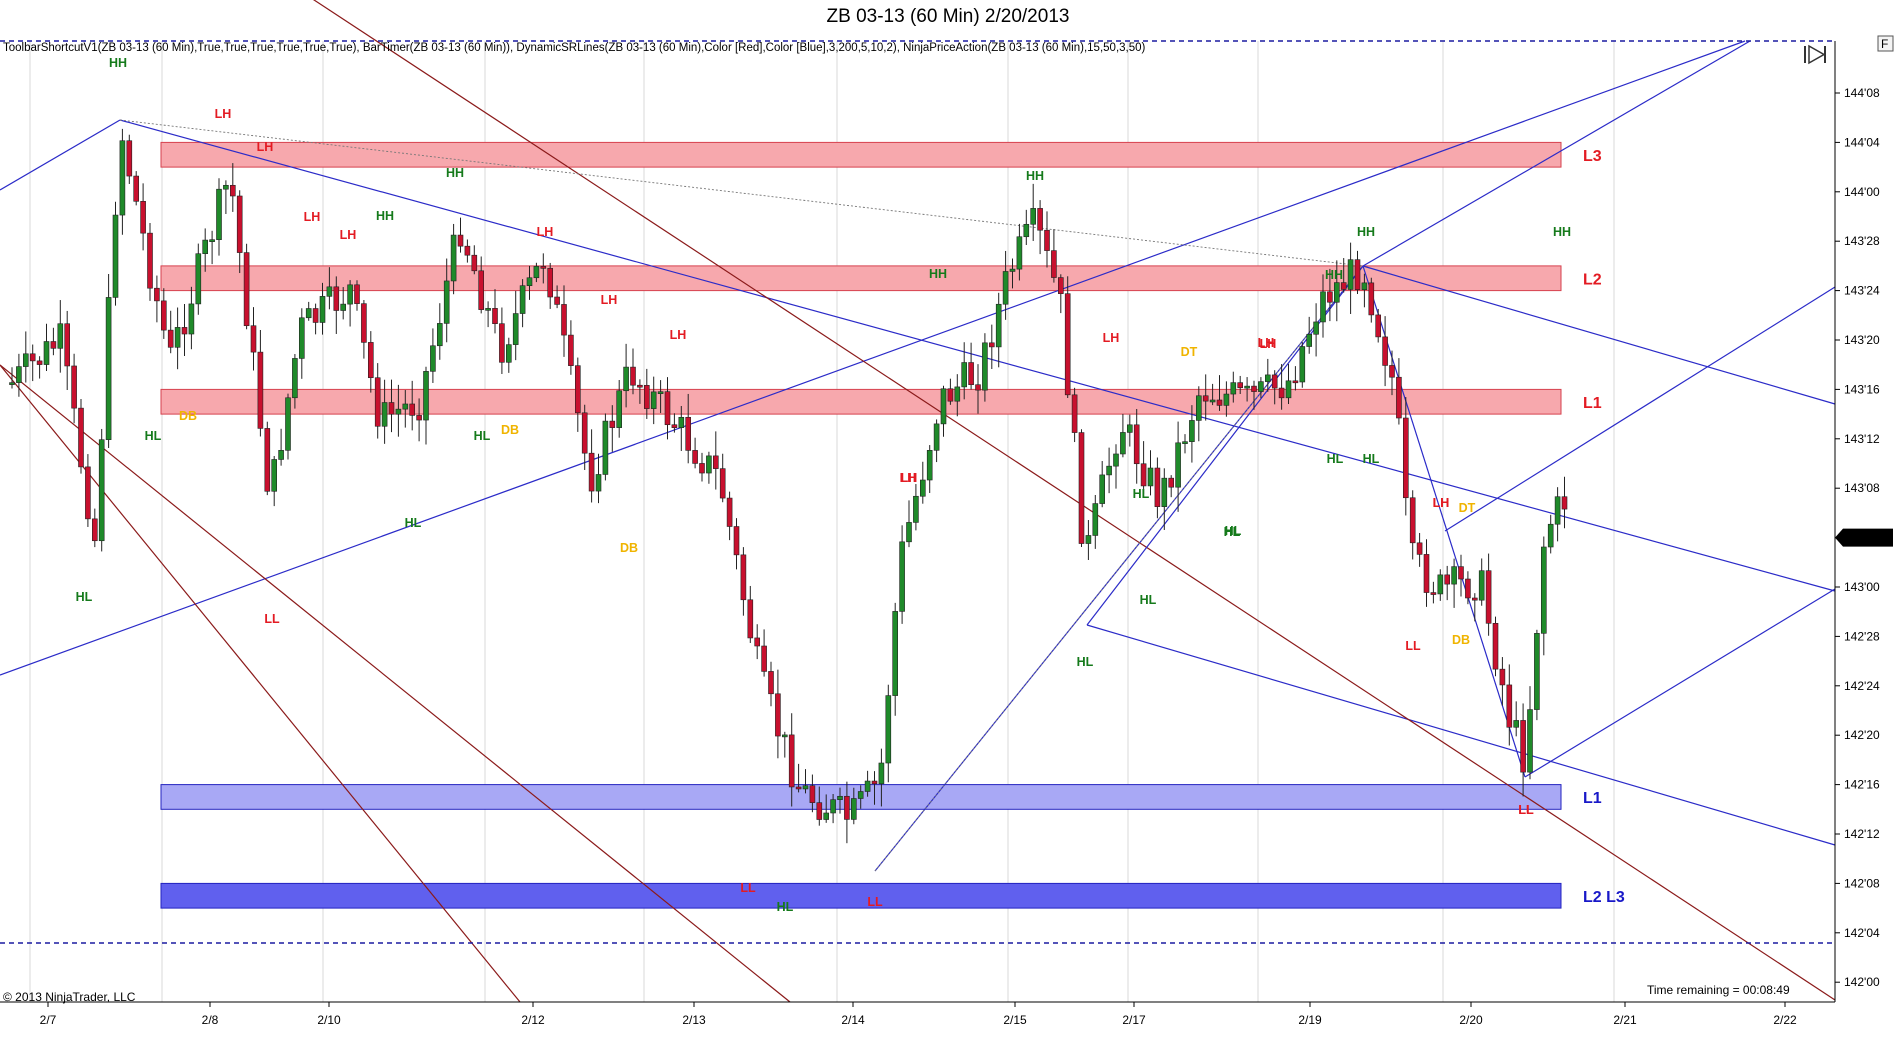 Image resolution: width=1896 pixels, height=1060 pixels. I want to click on date-tick-label: 2/22, so click(1785, 1020).